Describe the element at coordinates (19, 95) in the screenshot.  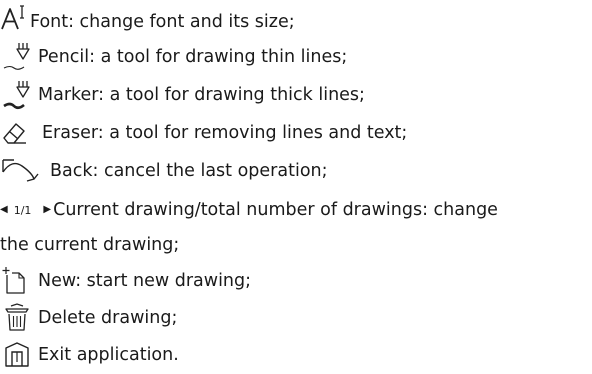
I see `marker-icon` at that location.